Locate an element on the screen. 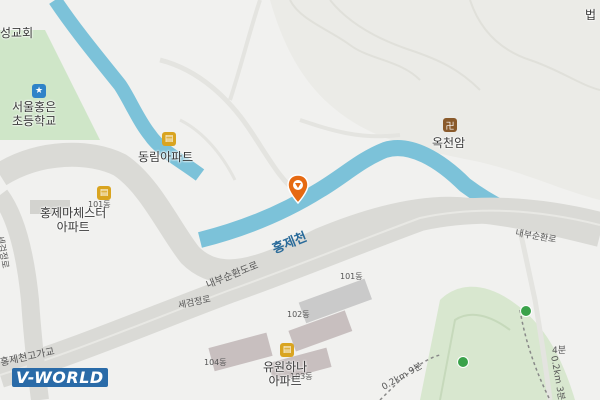  label-hongje-master: 홍제마체스터 아파트 is located at coordinates (73, 220).